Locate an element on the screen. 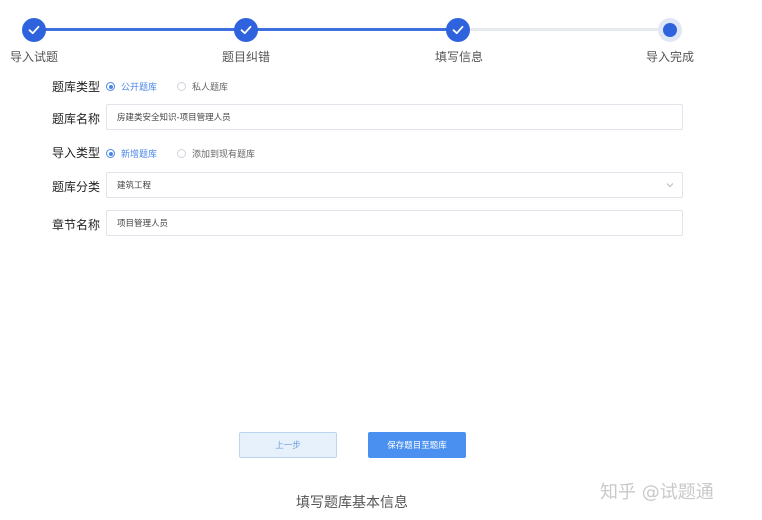 The image size is (762, 520). radio-public-bank: 公开题库 is located at coordinates (131, 86).